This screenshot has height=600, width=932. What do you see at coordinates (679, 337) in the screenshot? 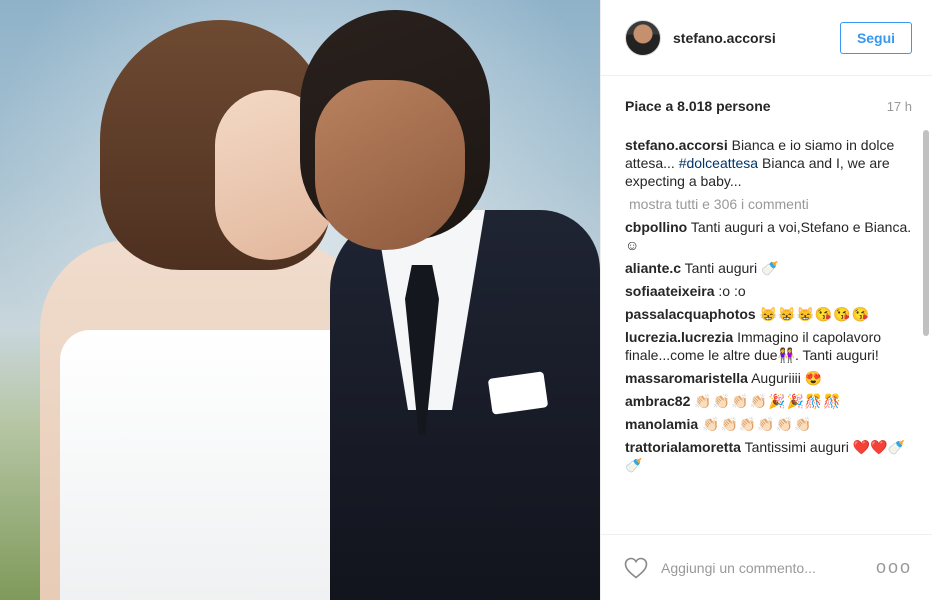
I see `comment-username: lucrezia.lucrezia` at bounding box center [679, 337].